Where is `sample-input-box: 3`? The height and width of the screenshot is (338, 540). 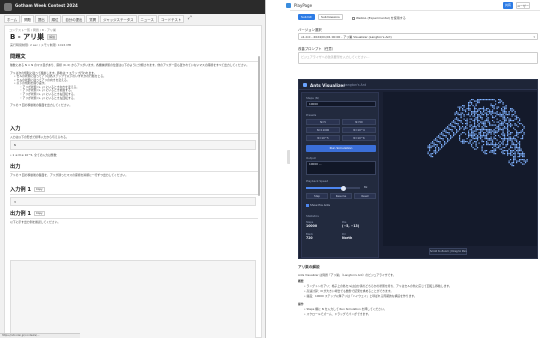
sample-input-box: 3 is located at coordinates (133, 201).